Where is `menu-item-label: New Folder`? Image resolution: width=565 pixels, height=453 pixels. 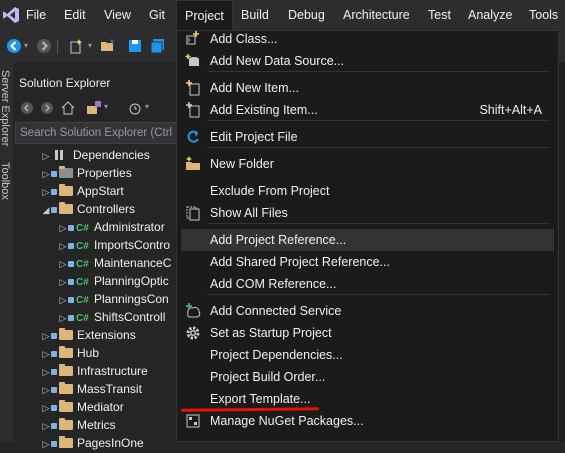
menu-item-label: New Folder is located at coordinates (242, 164).